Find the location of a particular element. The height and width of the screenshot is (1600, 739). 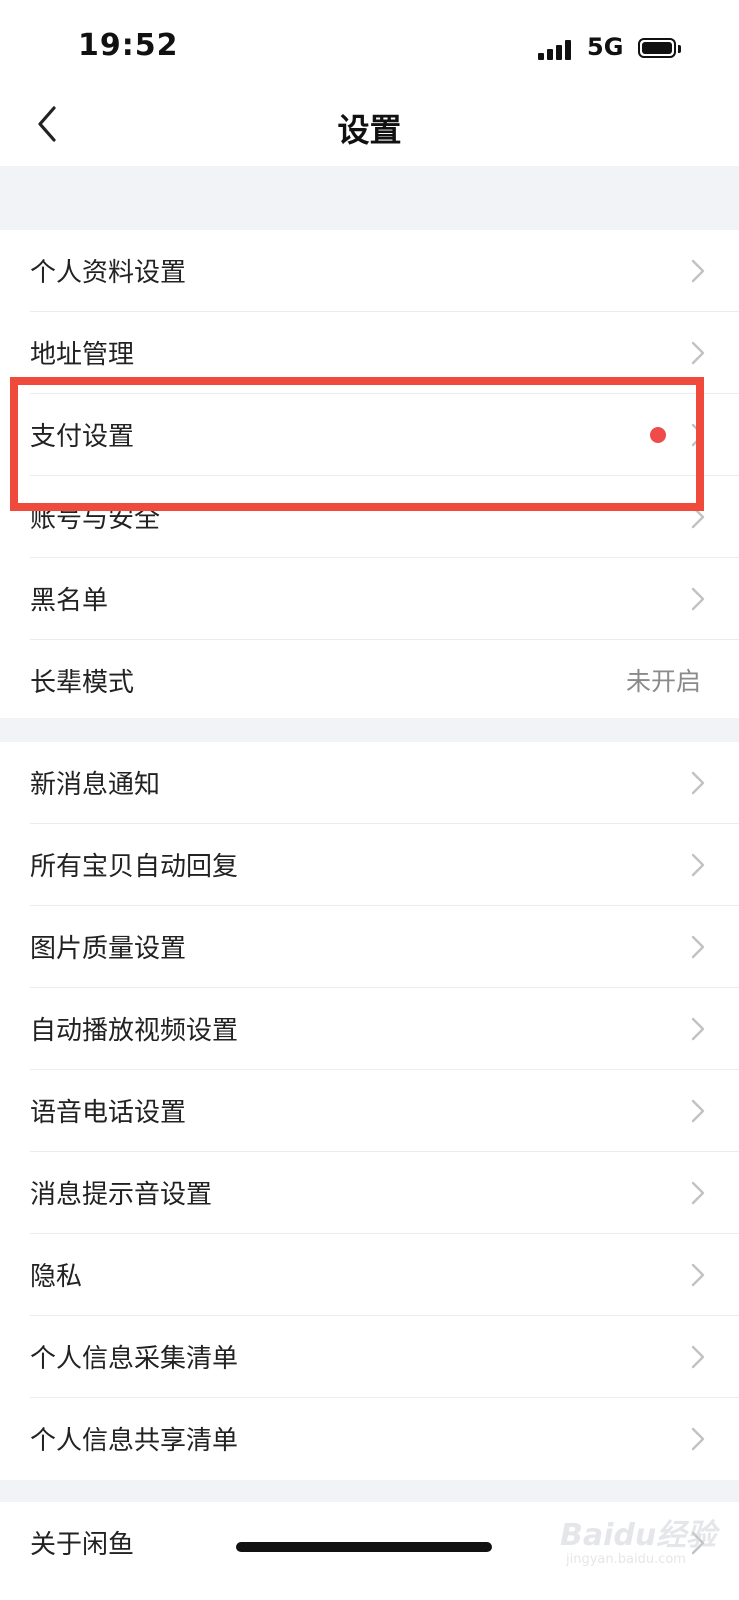

settings-item-label: 地址管理 is located at coordinates (82, 355).